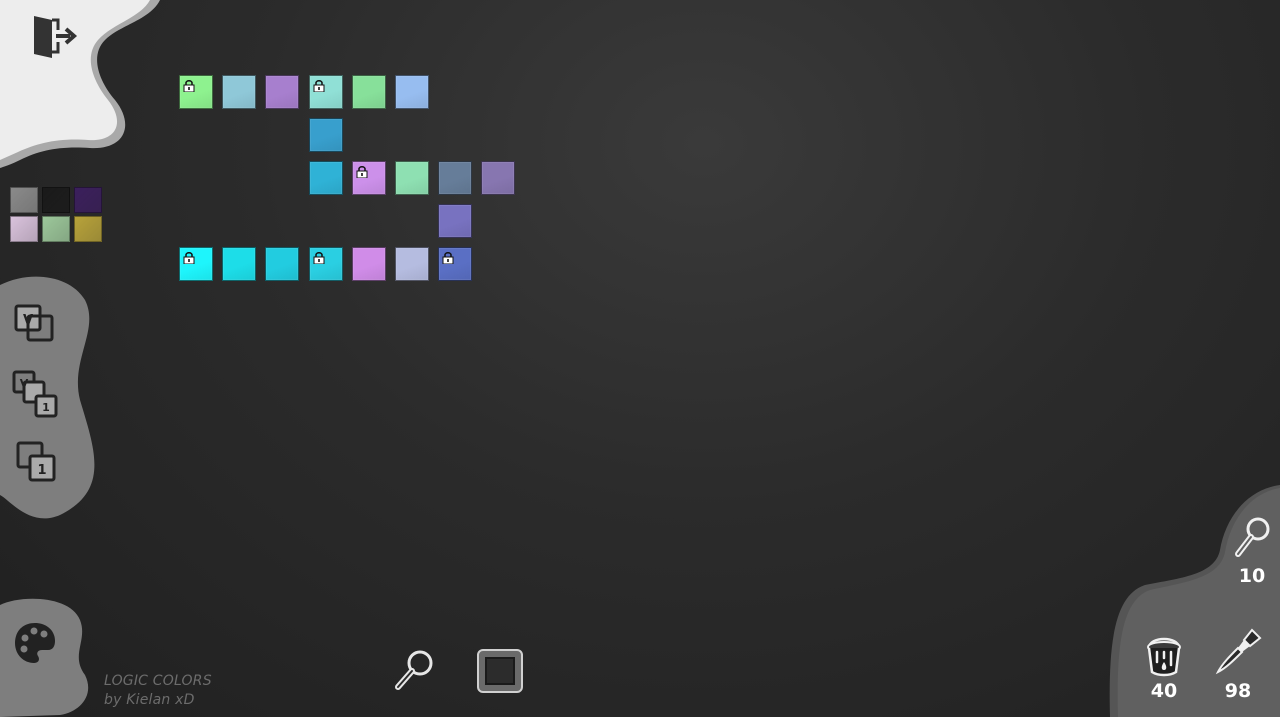  I want to click on mode-1-icon: 1, so click(36, 461).